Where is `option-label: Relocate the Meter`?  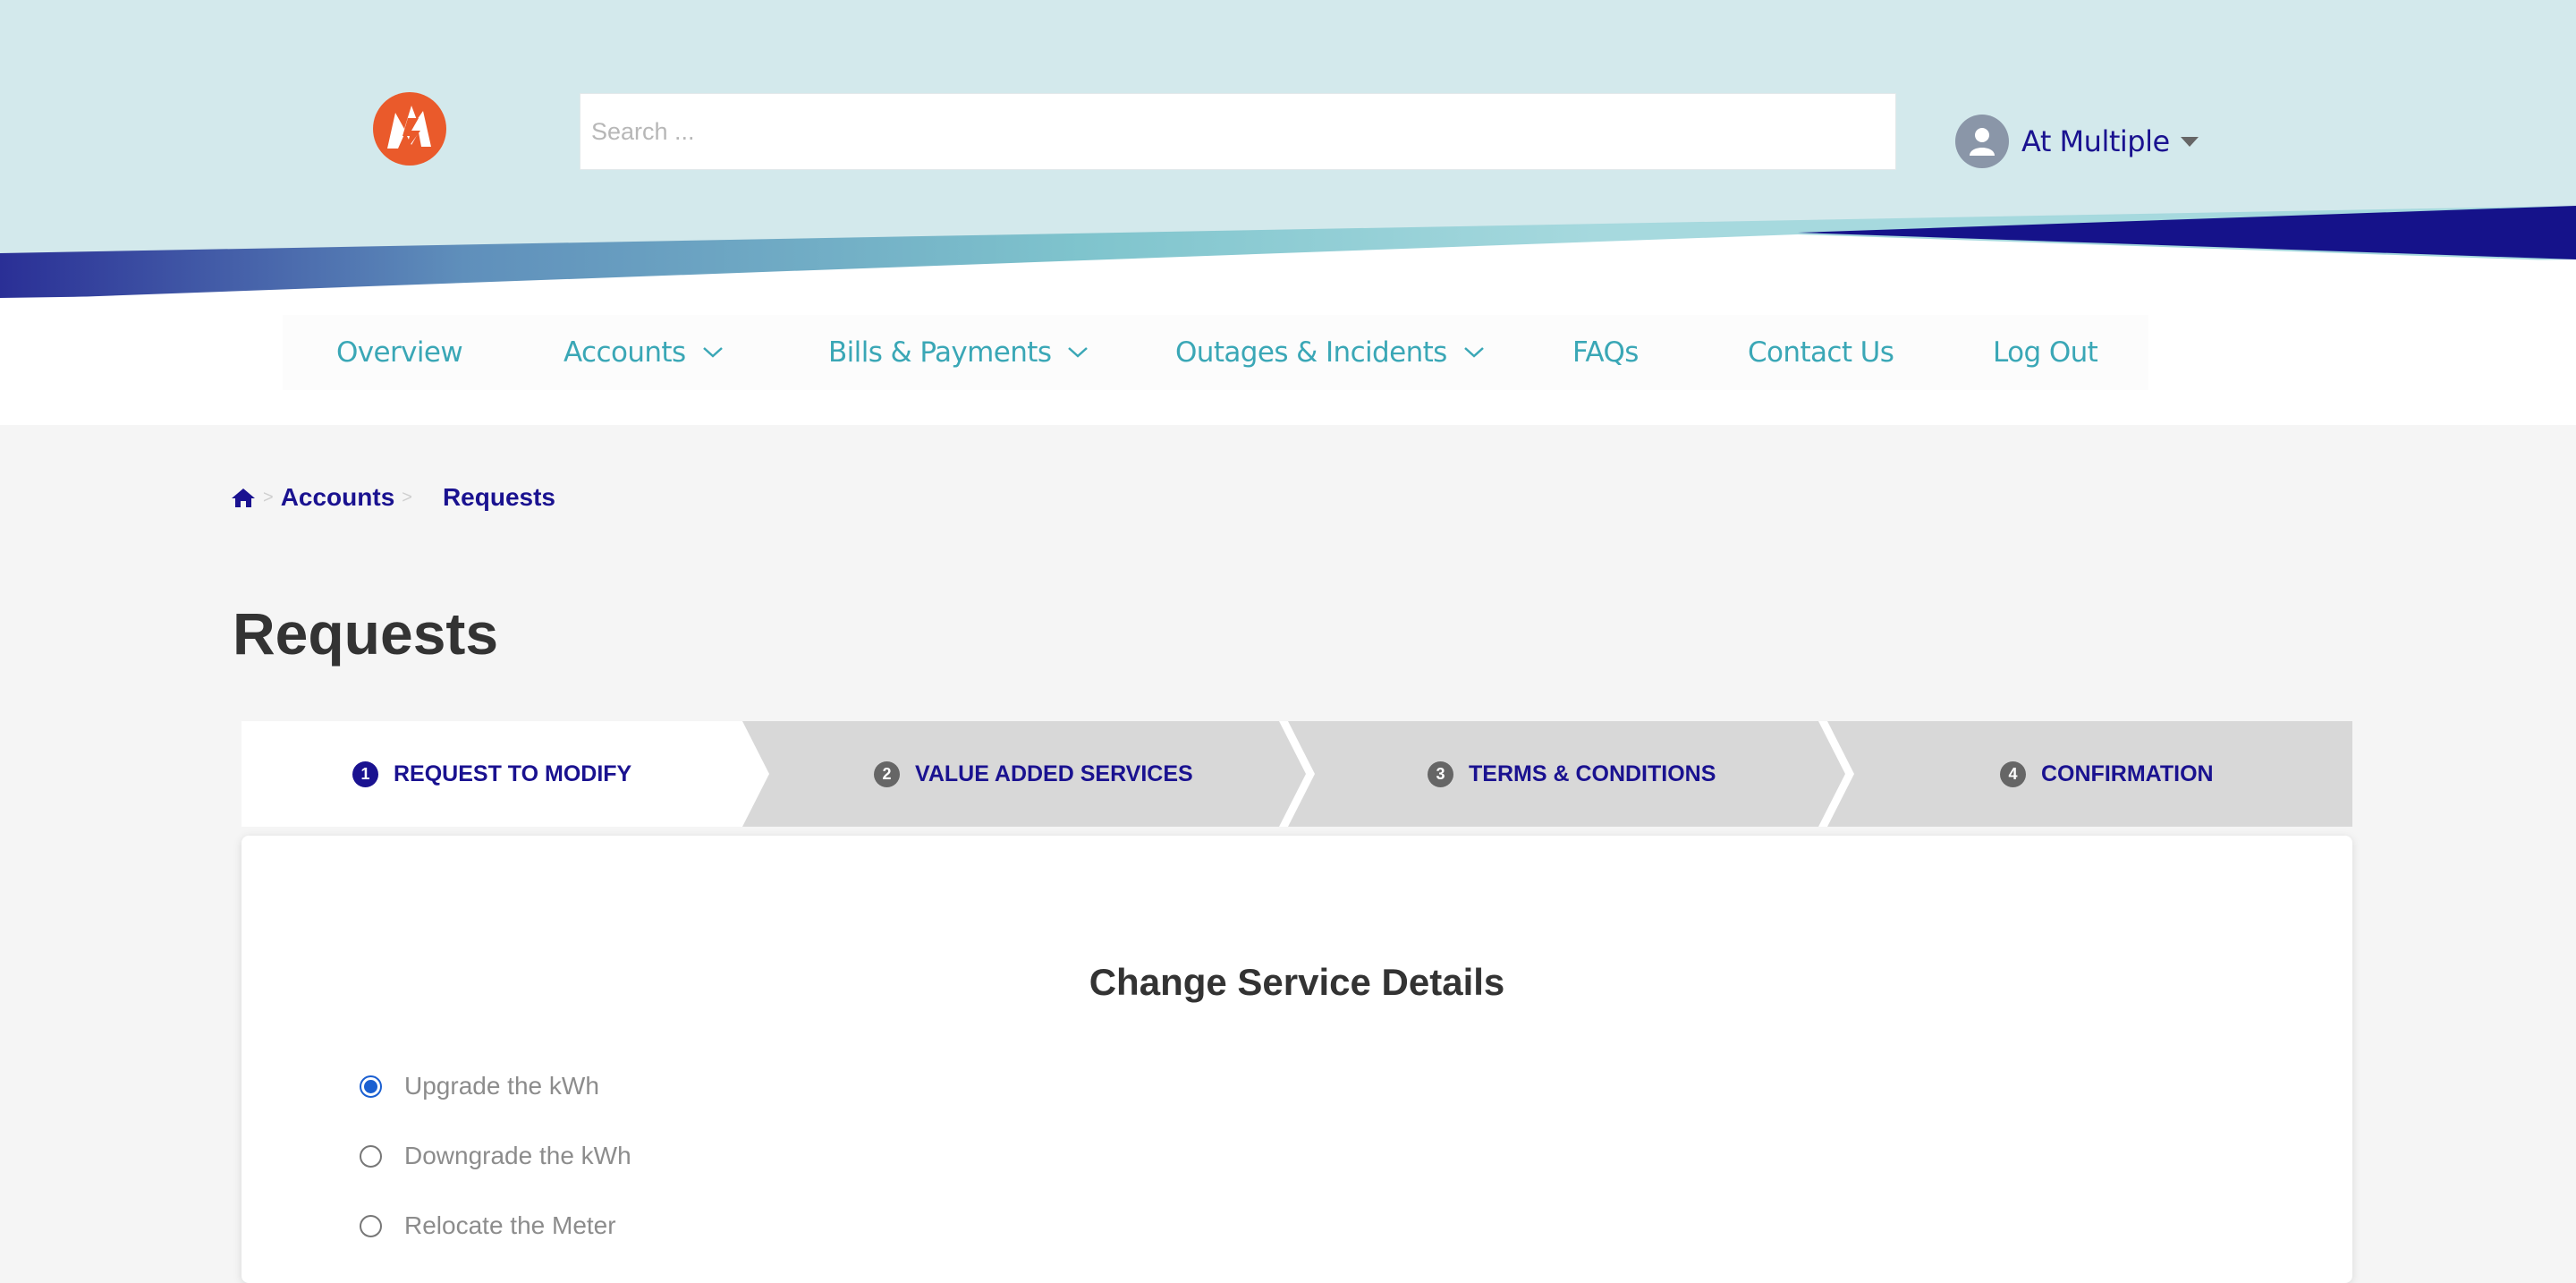
option-label: Relocate the Meter is located at coordinates (510, 1225).